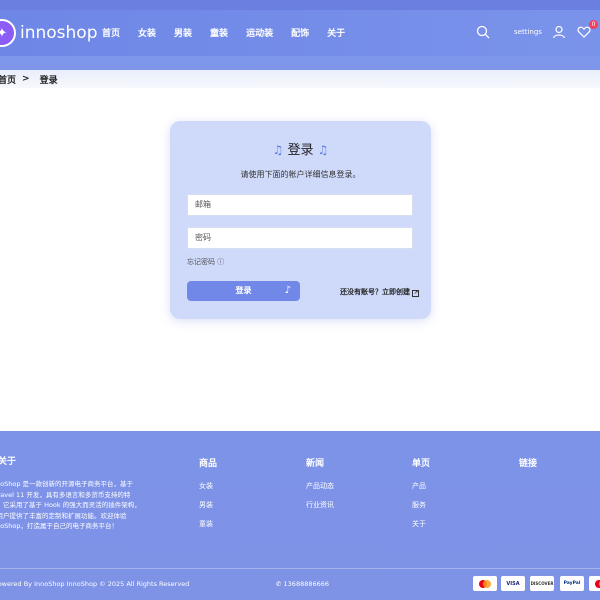 The image size is (600, 600). What do you see at coordinates (8, 79) in the screenshot?
I see `breadcrumb-home: 首页` at bounding box center [8, 79].